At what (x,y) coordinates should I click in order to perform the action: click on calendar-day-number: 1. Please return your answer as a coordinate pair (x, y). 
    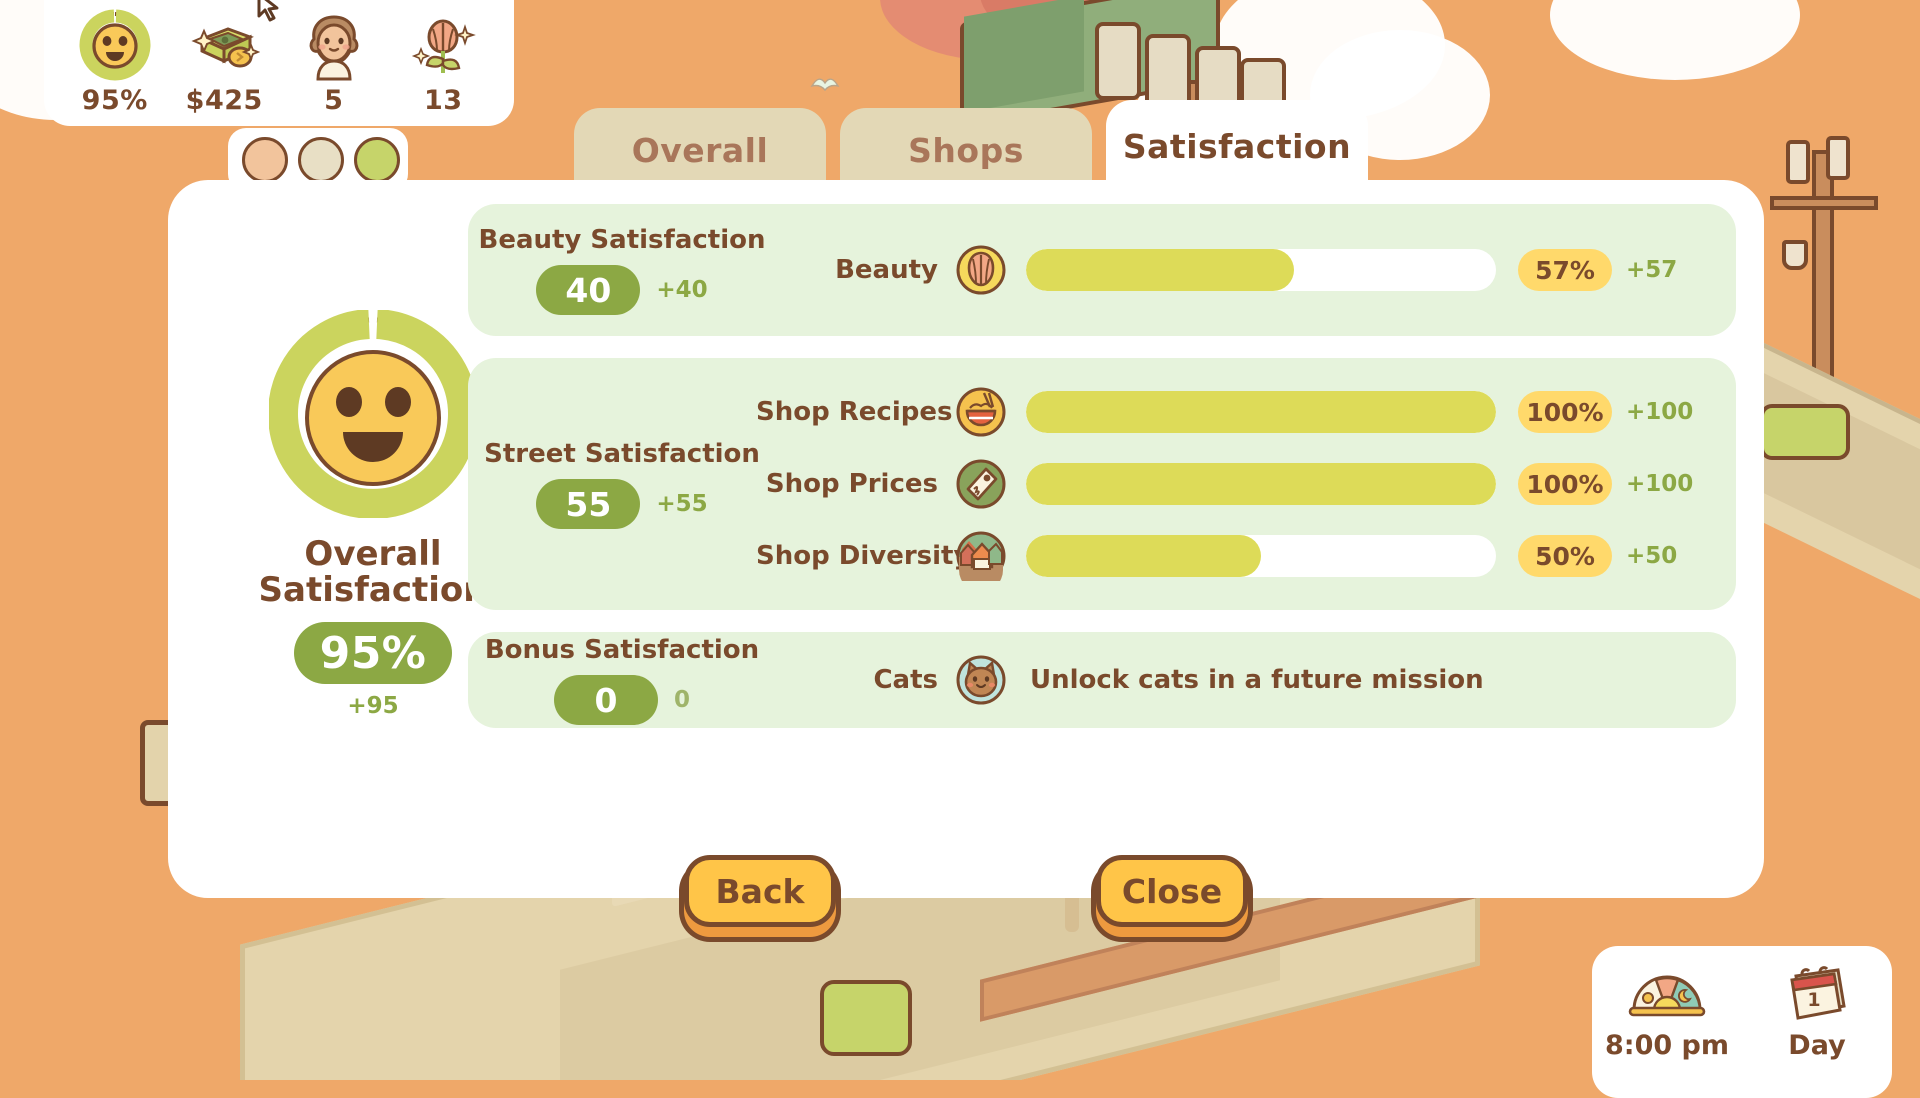
    Looking at the image, I should click on (1813, 1000).